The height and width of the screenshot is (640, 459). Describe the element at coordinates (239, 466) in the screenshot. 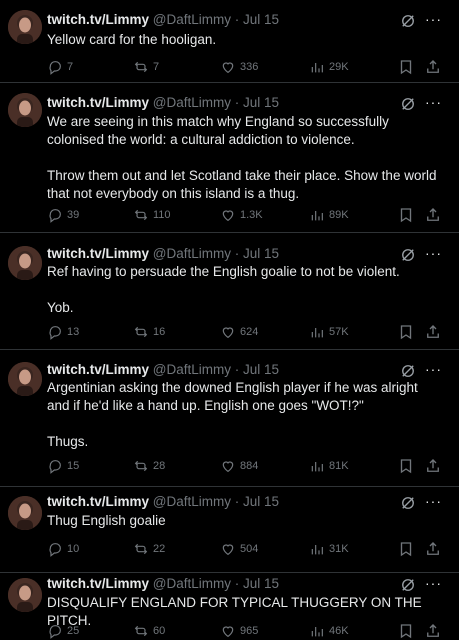

I see `like-button: 884` at that location.